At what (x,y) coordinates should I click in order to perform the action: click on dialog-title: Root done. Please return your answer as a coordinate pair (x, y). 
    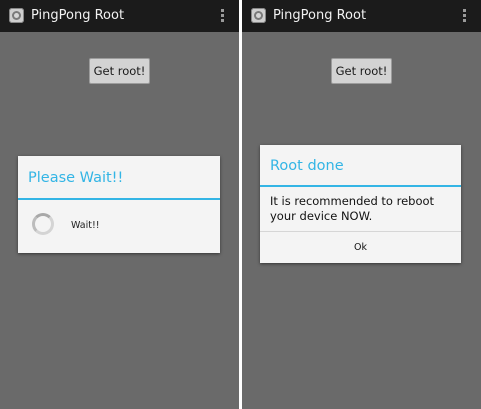
    Looking at the image, I should click on (307, 166).